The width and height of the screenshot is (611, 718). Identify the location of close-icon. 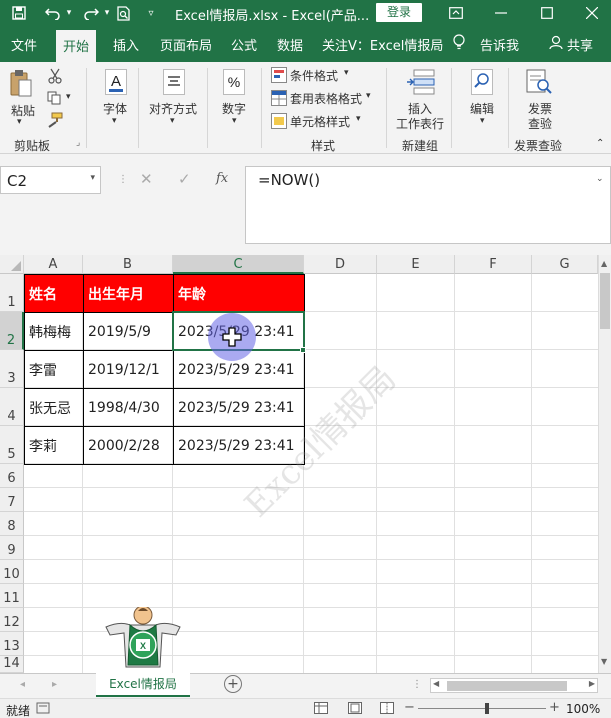
(592, 13).